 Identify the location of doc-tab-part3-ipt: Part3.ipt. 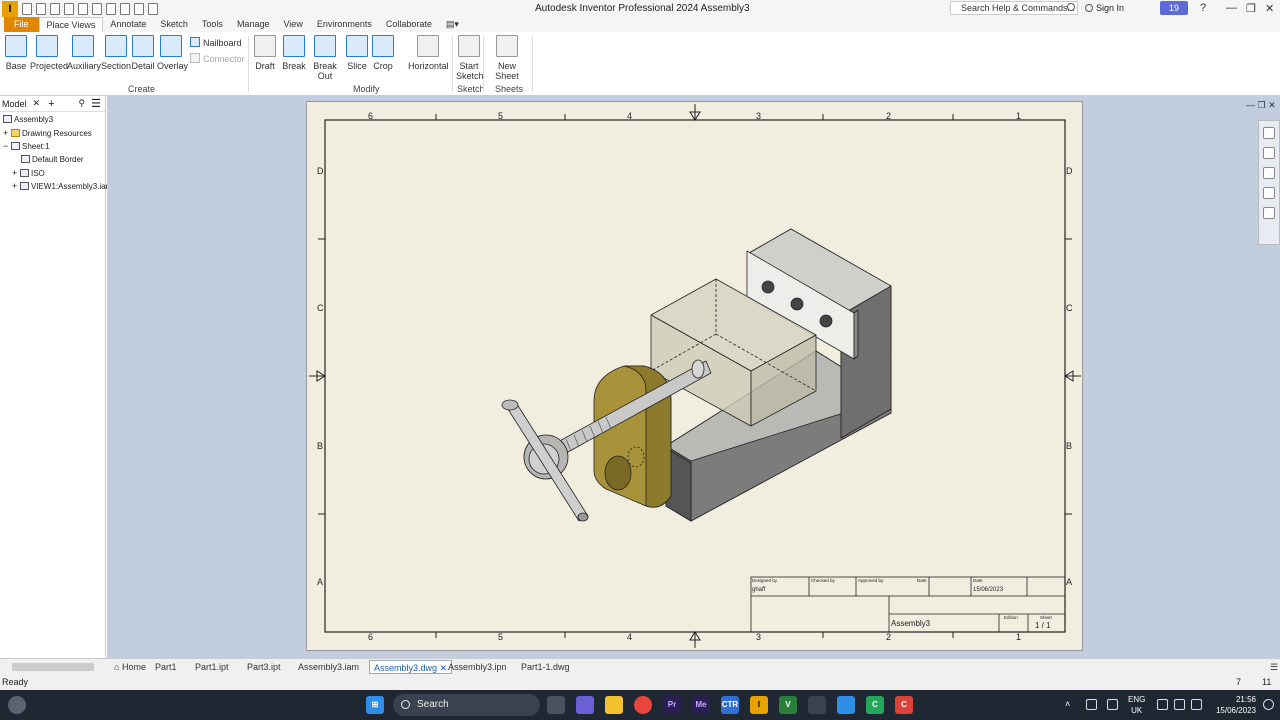
(264, 667).